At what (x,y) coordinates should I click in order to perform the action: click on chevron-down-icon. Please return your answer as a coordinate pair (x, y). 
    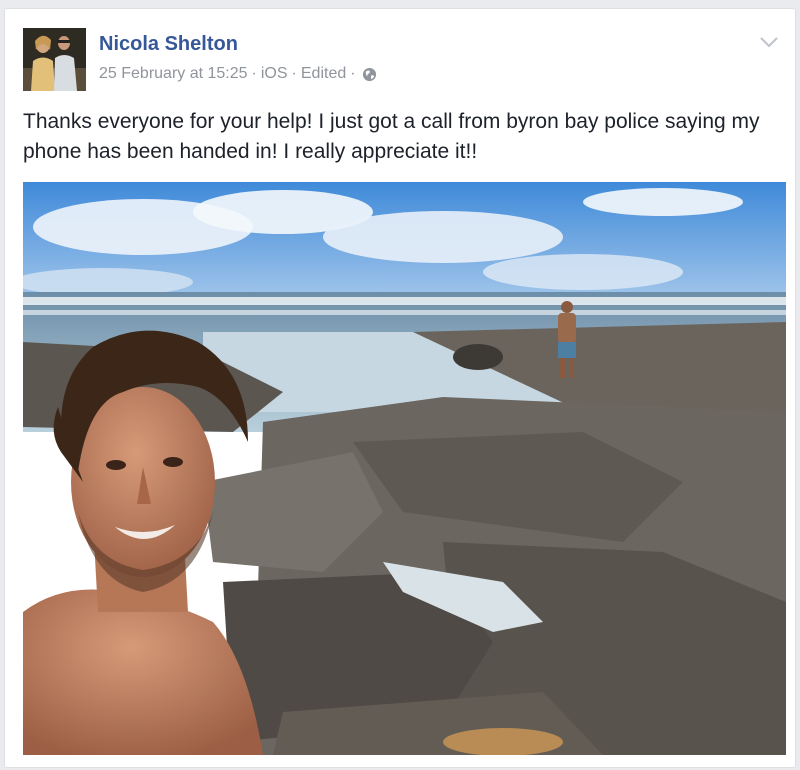
    Looking at the image, I should click on (769, 42).